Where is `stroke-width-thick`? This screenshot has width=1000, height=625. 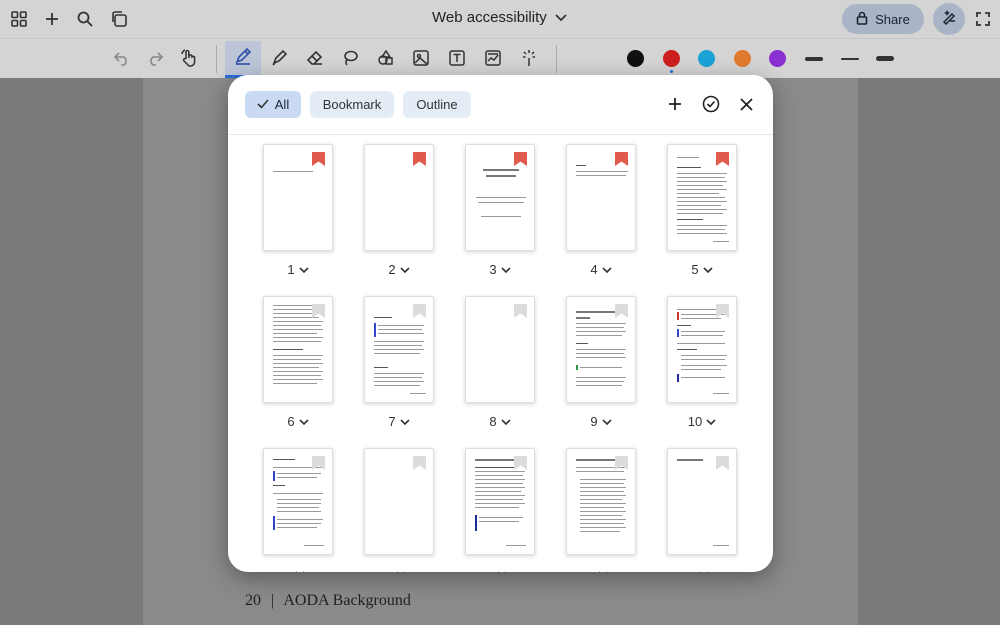
stroke-width-thick is located at coordinates (814, 59).